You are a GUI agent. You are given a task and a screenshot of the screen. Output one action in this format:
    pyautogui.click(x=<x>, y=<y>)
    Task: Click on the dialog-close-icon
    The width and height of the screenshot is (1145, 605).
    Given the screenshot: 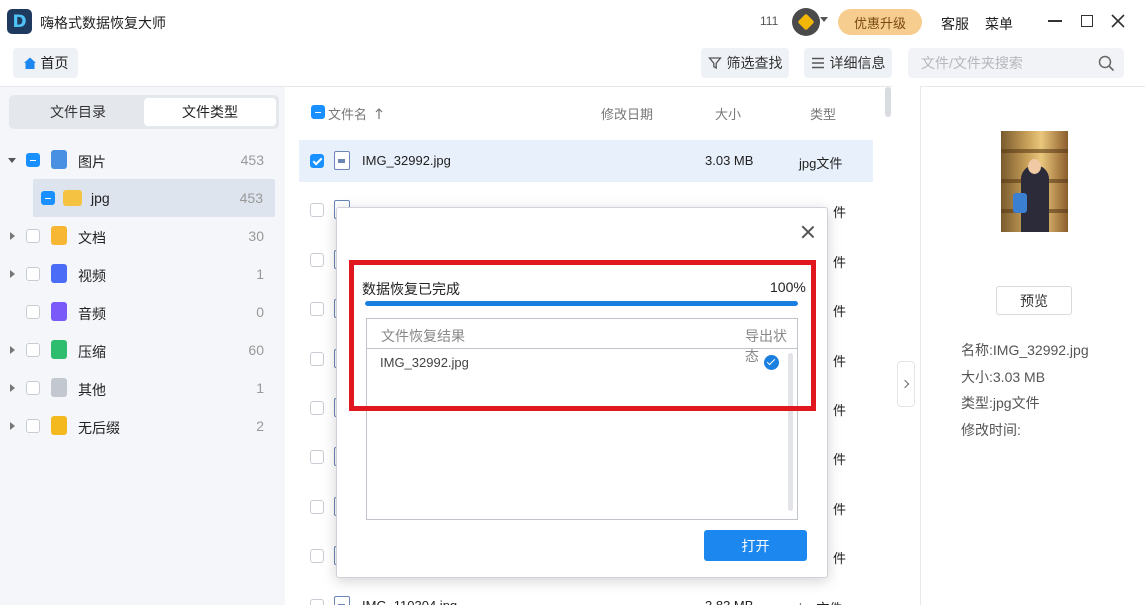 What is the action you would take?
    pyautogui.click(x=808, y=232)
    